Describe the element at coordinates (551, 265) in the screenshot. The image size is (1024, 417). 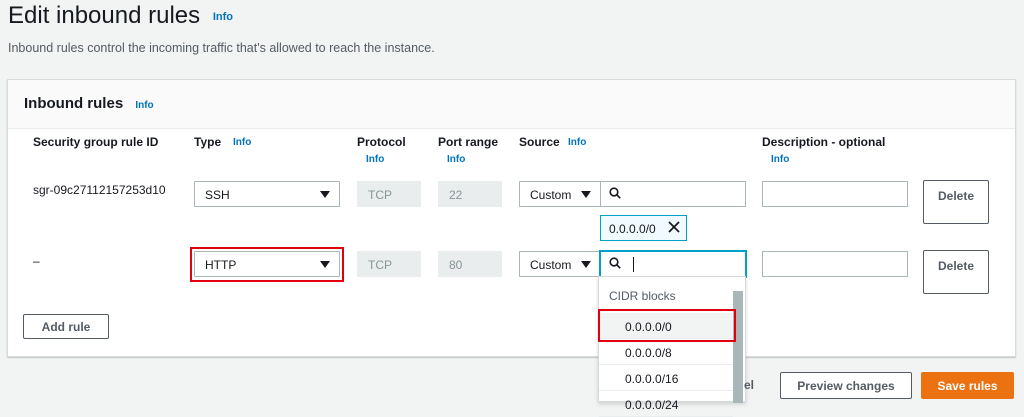
I see `row2-source-type-value: Custom` at that location.